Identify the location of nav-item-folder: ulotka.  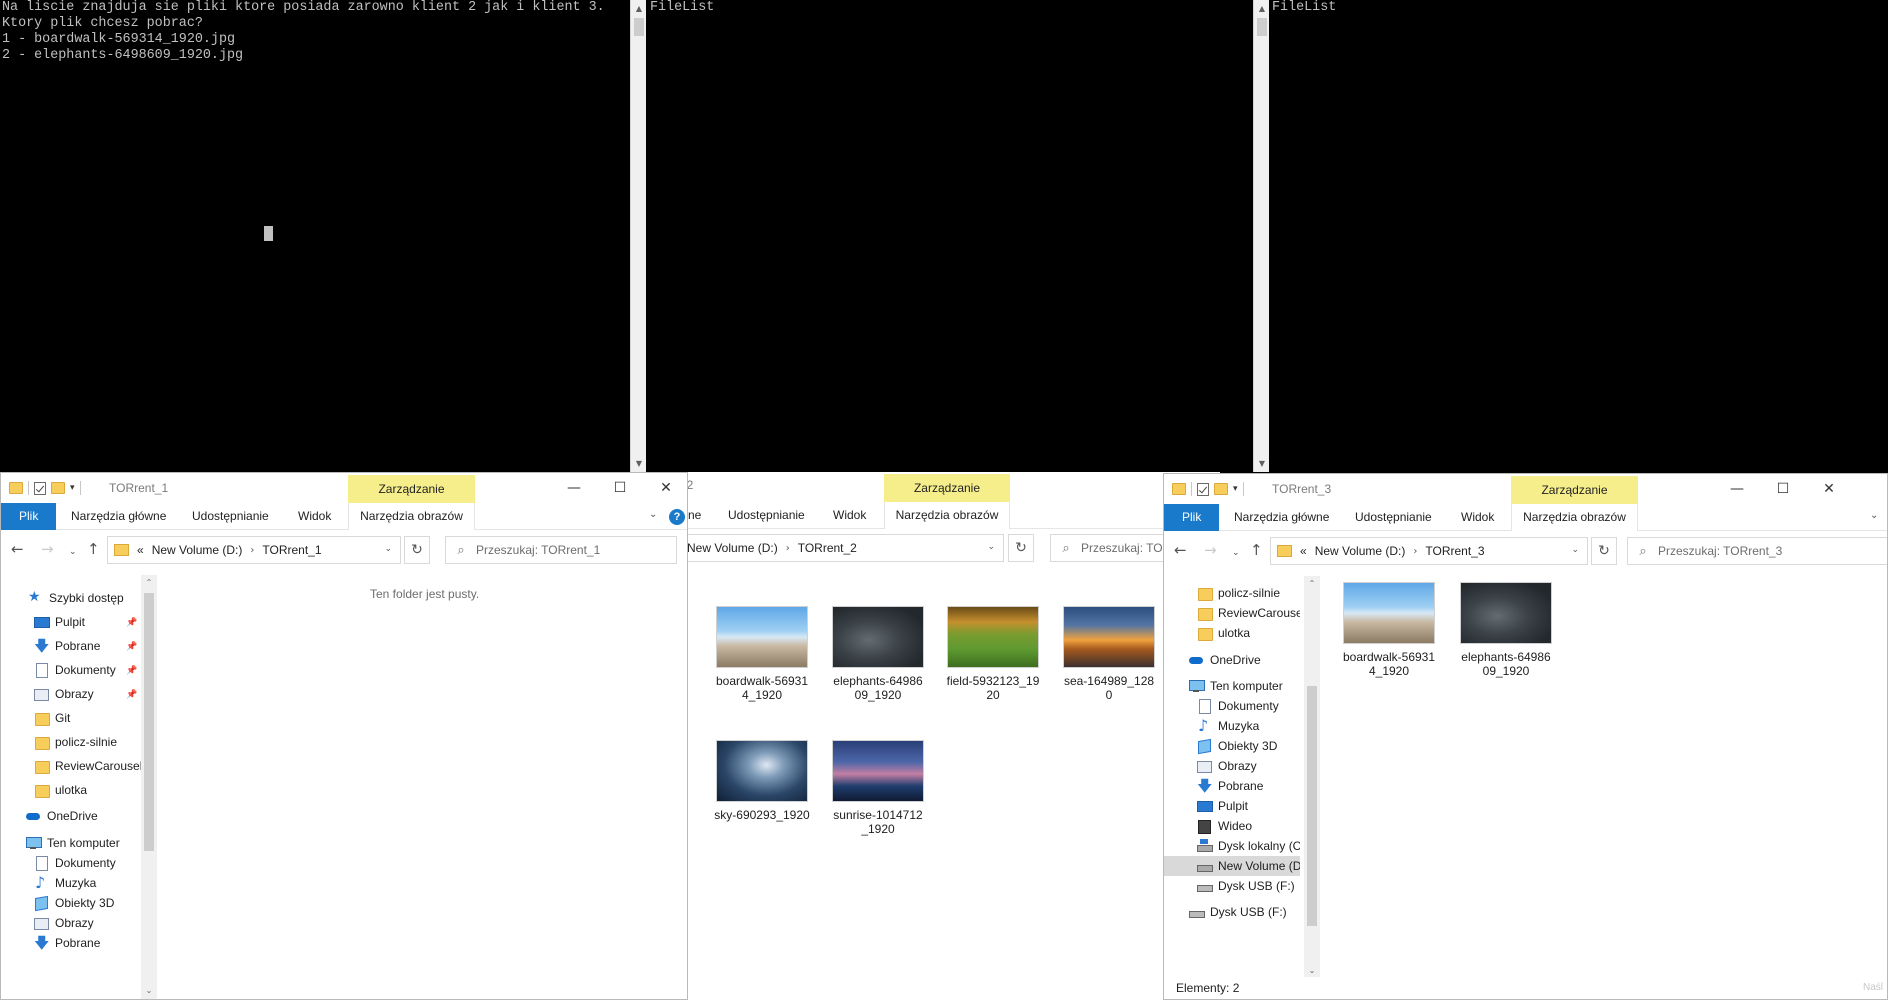
(60, 790).